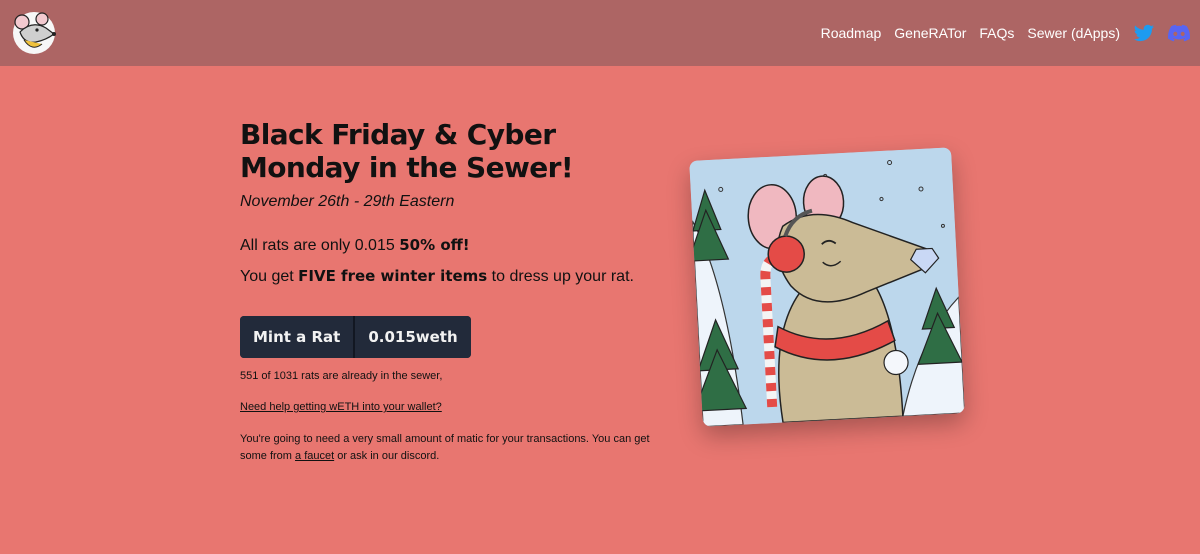 This screenshot has height=554, width=1200. I want to click on winter-rat-image, so click(827, 287).